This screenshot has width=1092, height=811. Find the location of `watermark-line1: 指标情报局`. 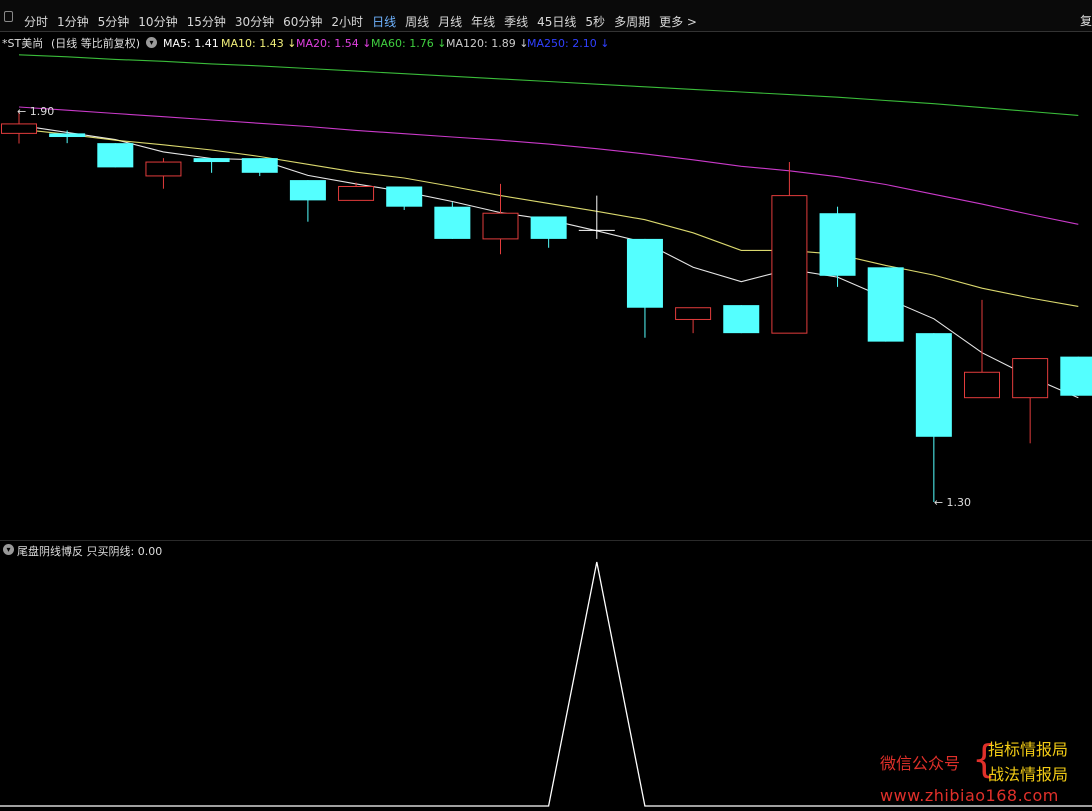

watermark-line1: 指标情报局 is located at coordinates (1028, 749).